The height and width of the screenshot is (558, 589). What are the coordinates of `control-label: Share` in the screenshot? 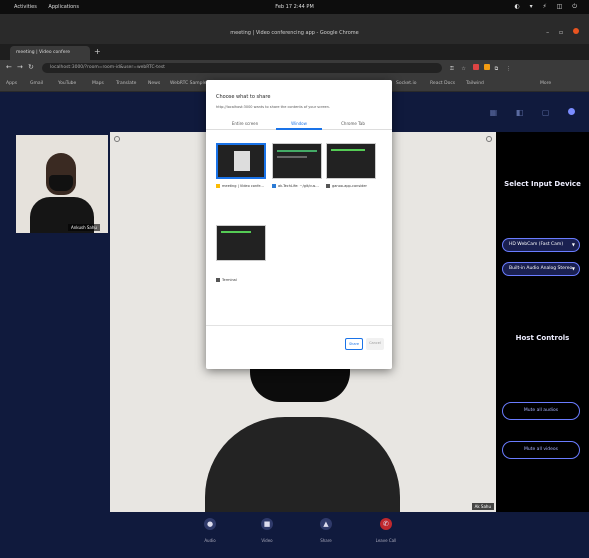 It's located at (326, 540).